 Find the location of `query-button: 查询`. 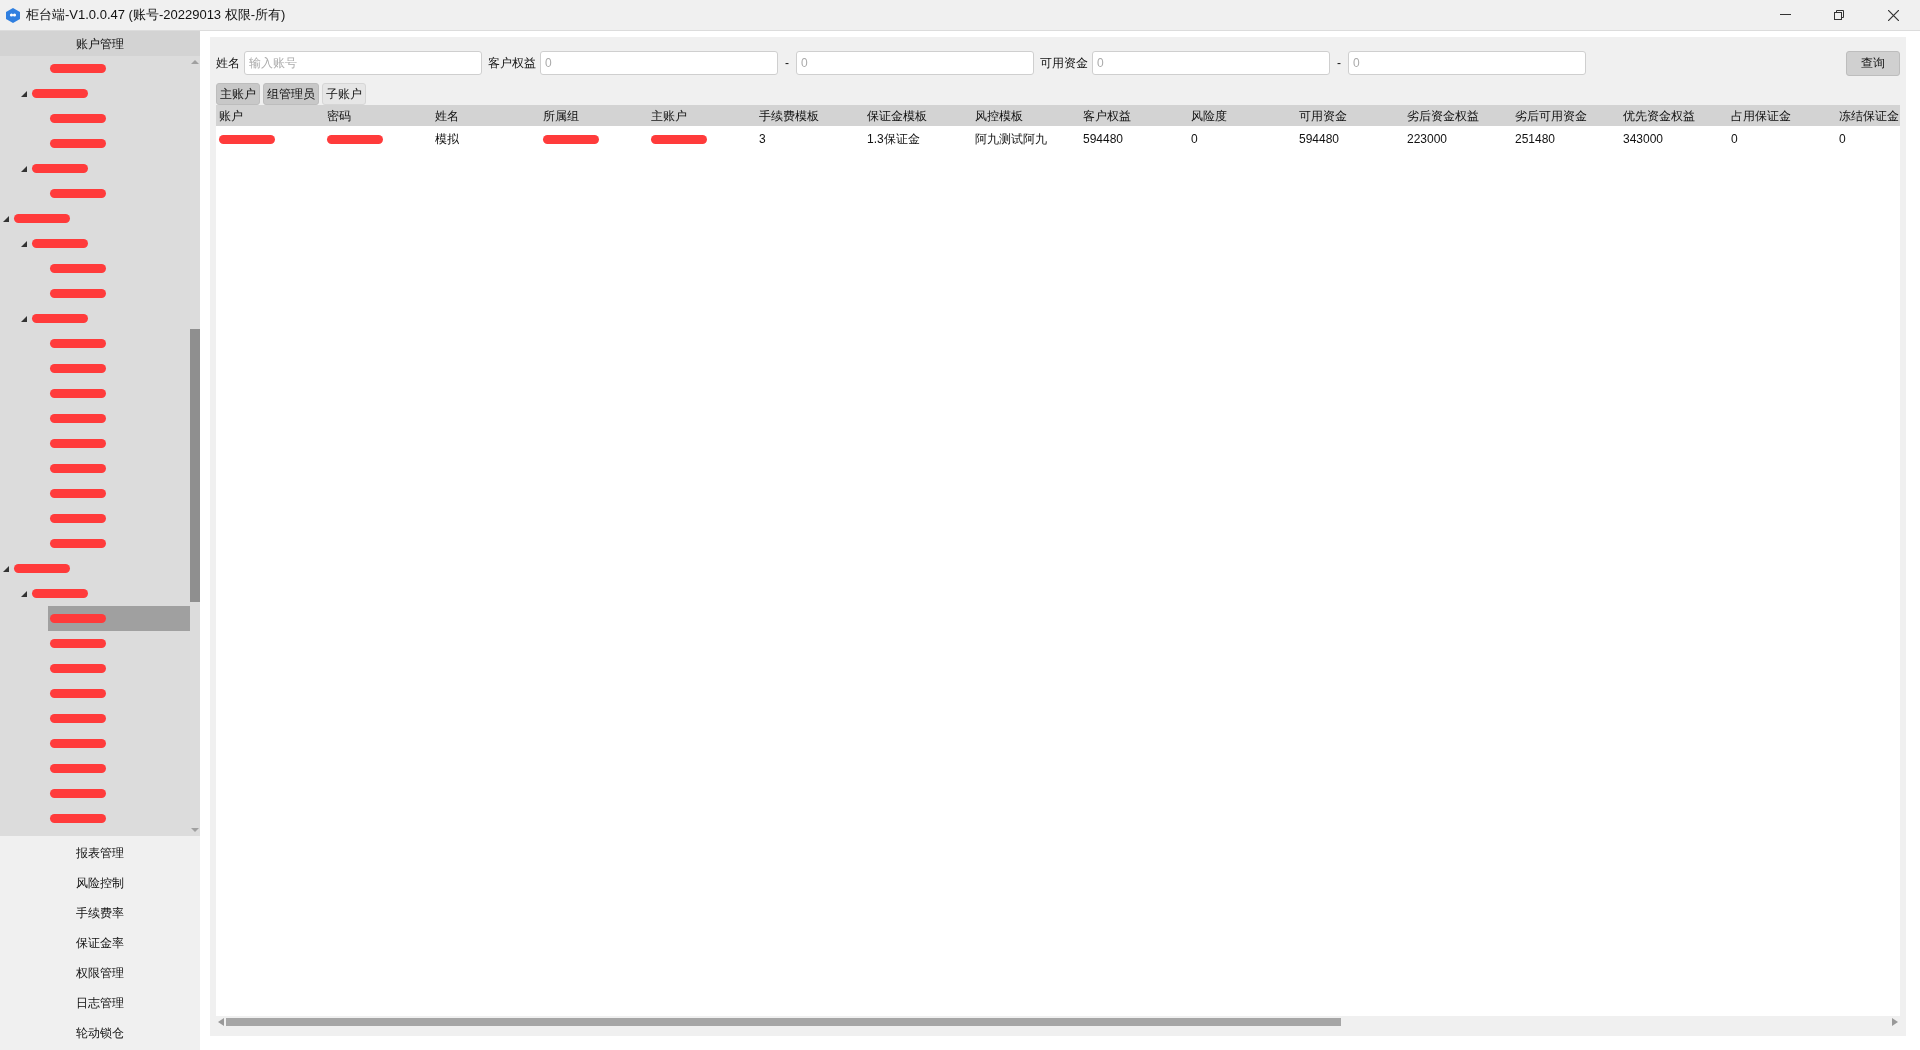

query-button: 查询 is located at coordinates (1873, 63).